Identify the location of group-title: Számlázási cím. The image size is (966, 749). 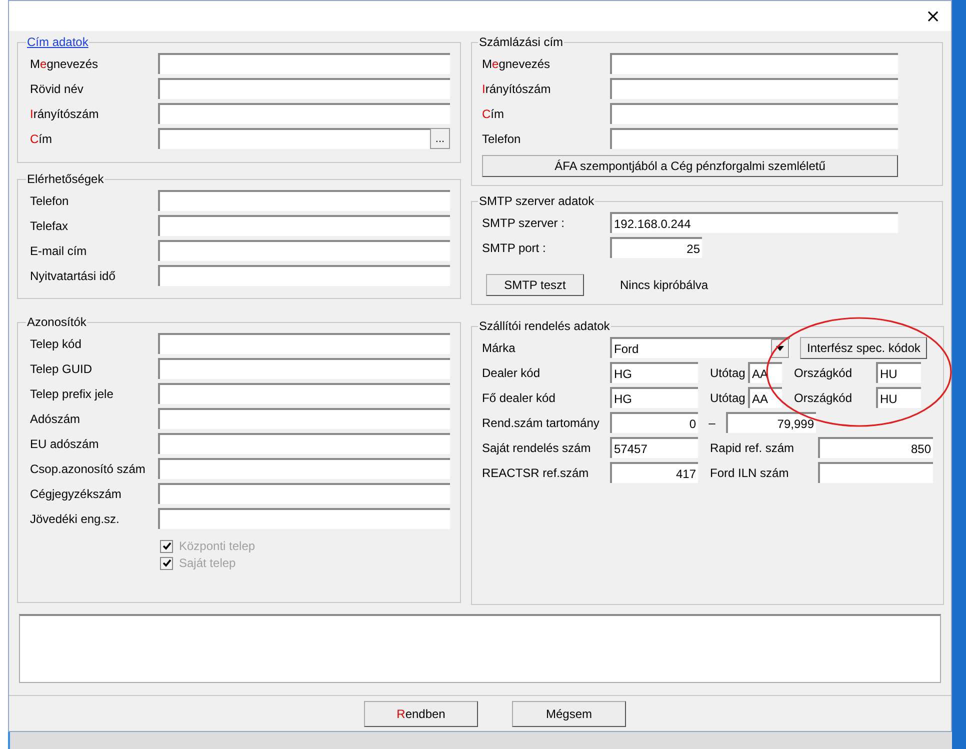
(521, 42).